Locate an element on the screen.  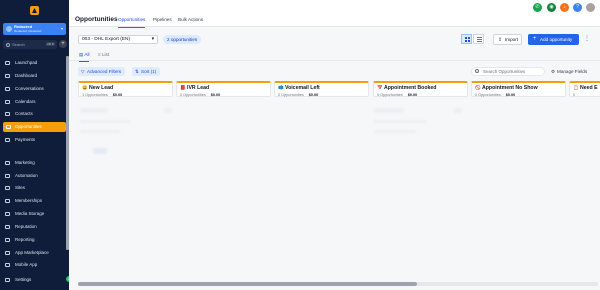
stage-emoji-icon: 😀 is located at coordinates (85, 87).